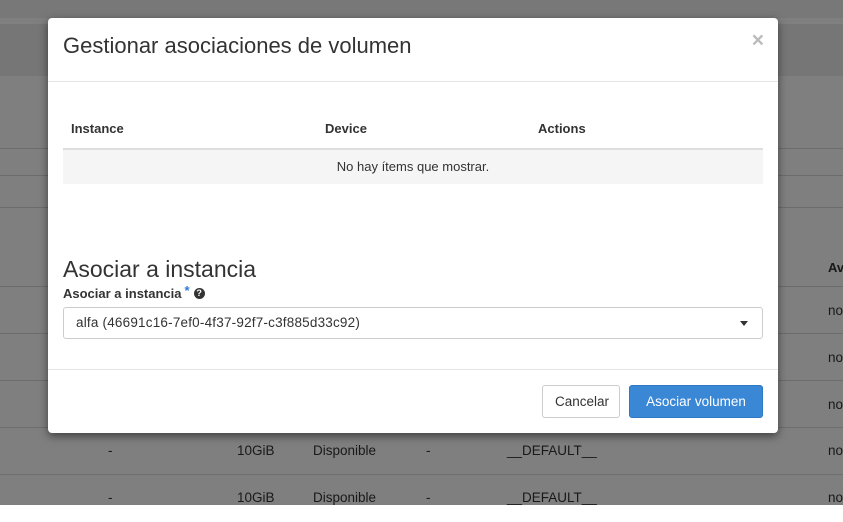 The height and width of the screenshot is (522, 843). Describe the element at coordinates (758, 40) in the screenshot. I see `close-icon: ×` at that location.